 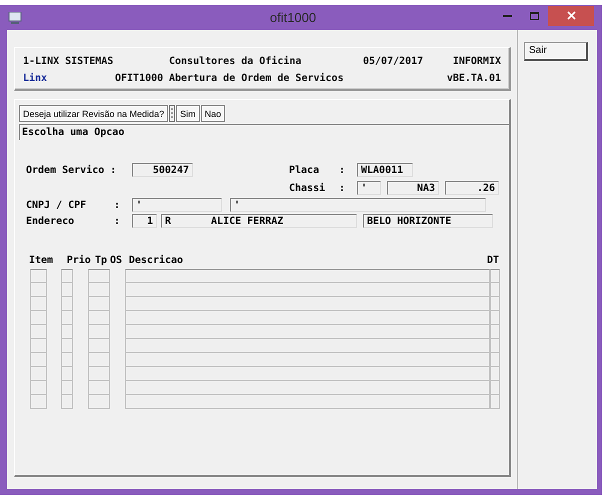 What do you see at coordinates (507, 15) in the screenshot?
I see `minimize-icon` at bounding box center [507, 15].